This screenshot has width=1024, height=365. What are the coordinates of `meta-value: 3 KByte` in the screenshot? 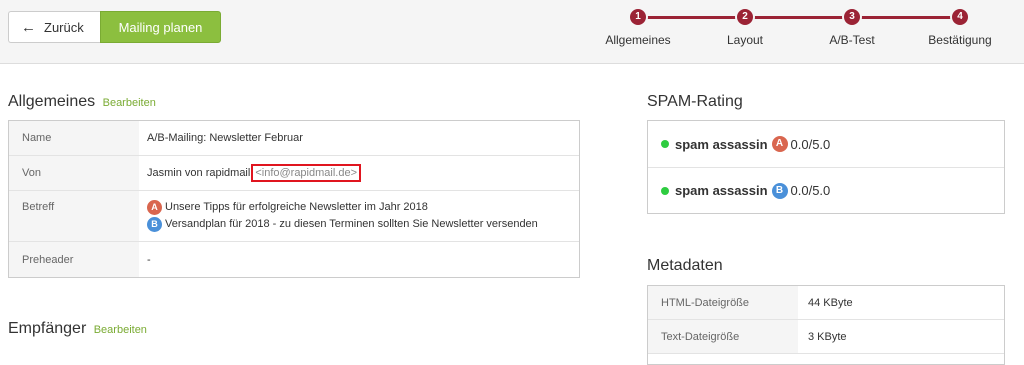 It's located at (827, 336).